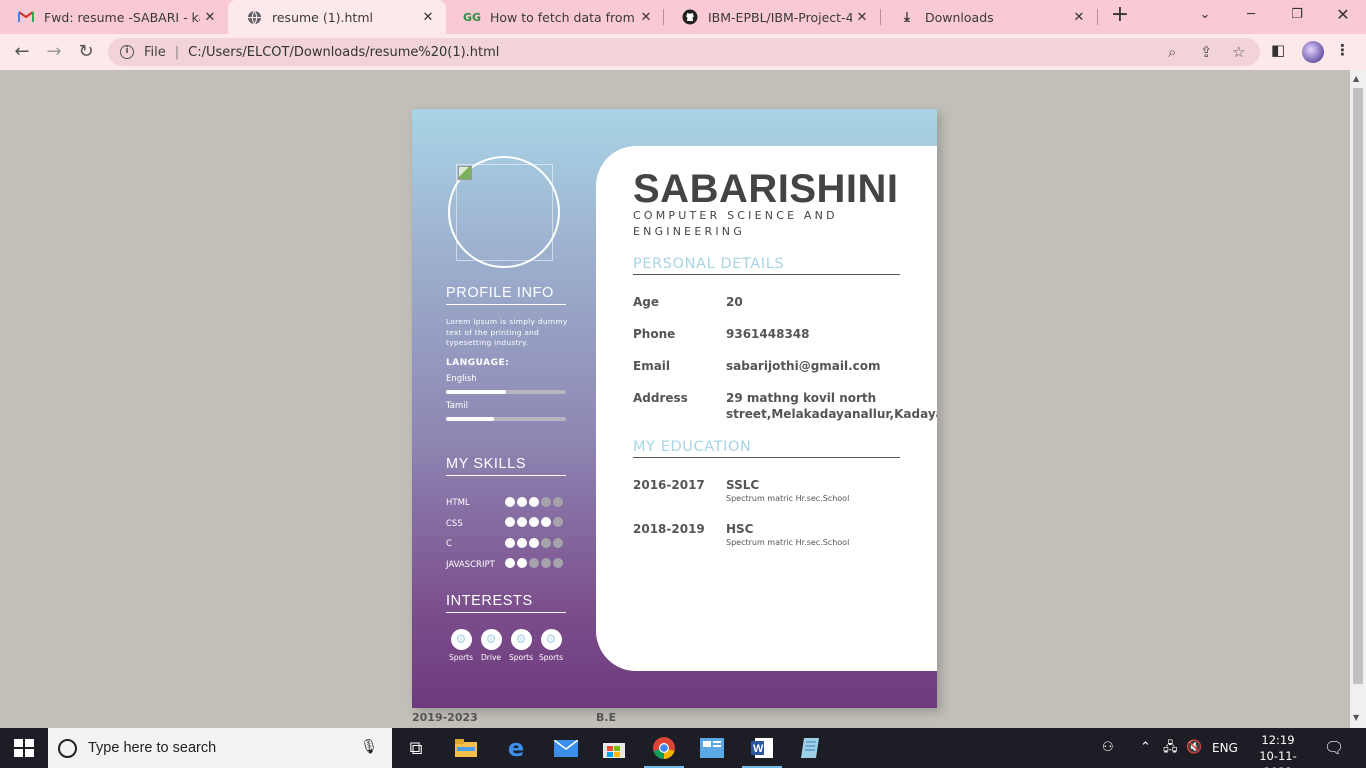 This screenshot has width=1366, height=768. I want to click on education-degree: HSC, so click(740, 529).